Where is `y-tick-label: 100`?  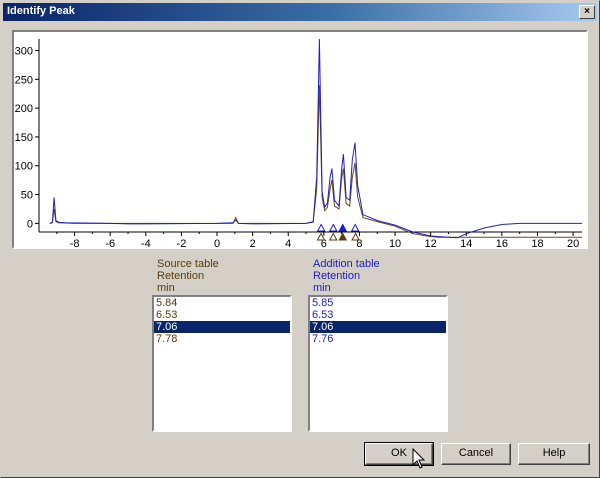 y-tick-label: 100 is located at coordinates (24, 167).